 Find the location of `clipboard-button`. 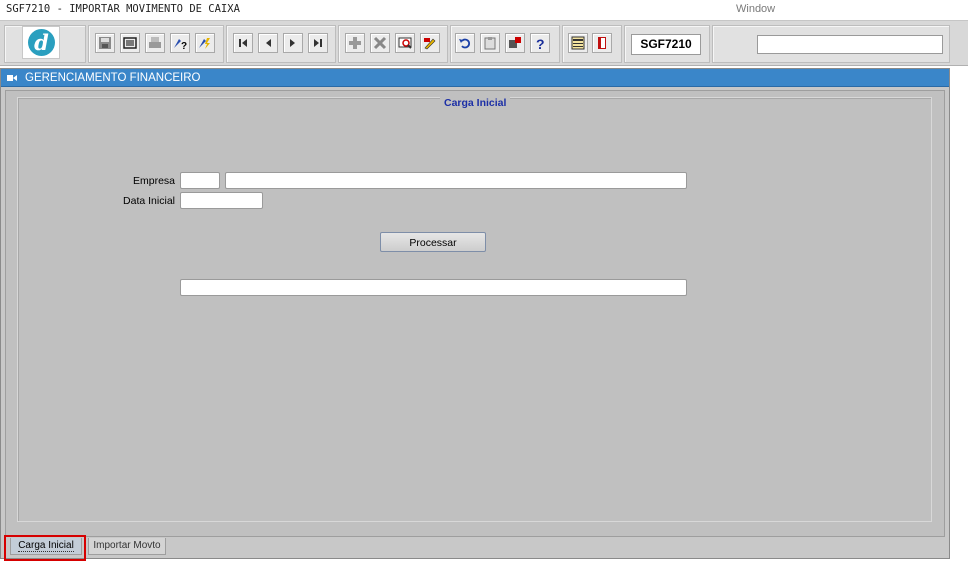

clipboard-button is located at coordinates (490, 43).